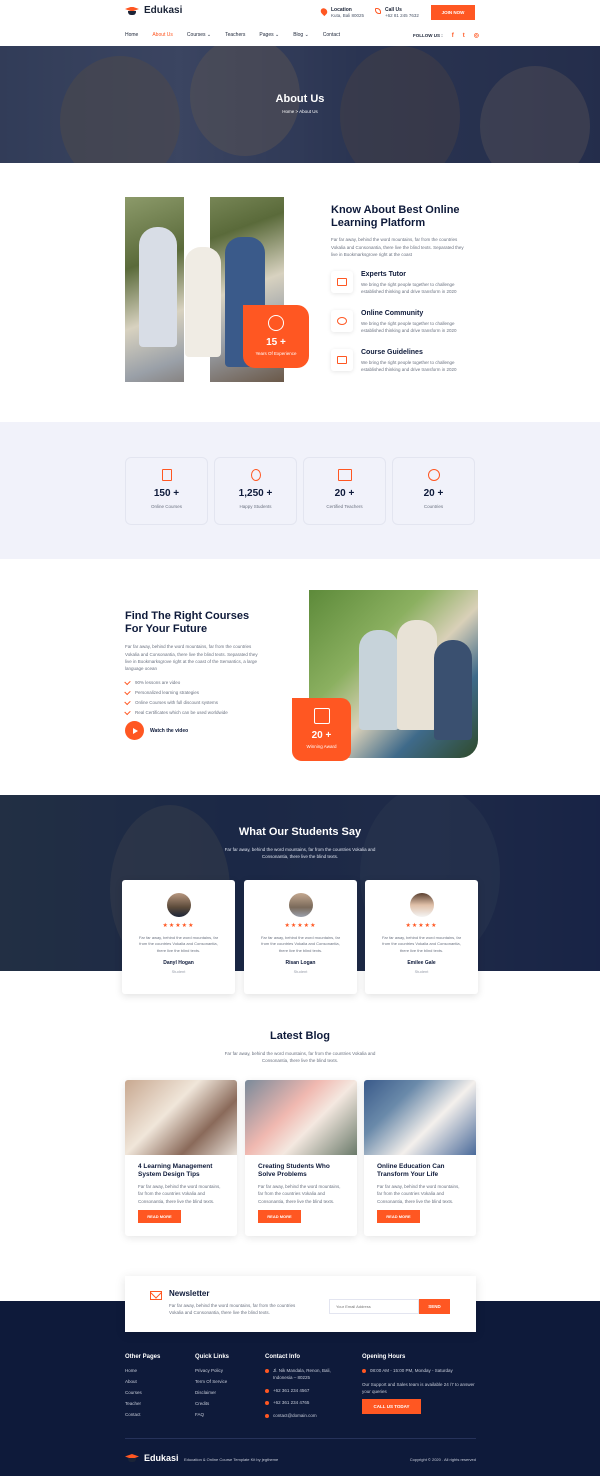 This screenshot has height=1476, width=600. Describe the element at coordinates (187, 616) in the screenshot. I see `courses-title-line1: Find The Right Courses` at that location.